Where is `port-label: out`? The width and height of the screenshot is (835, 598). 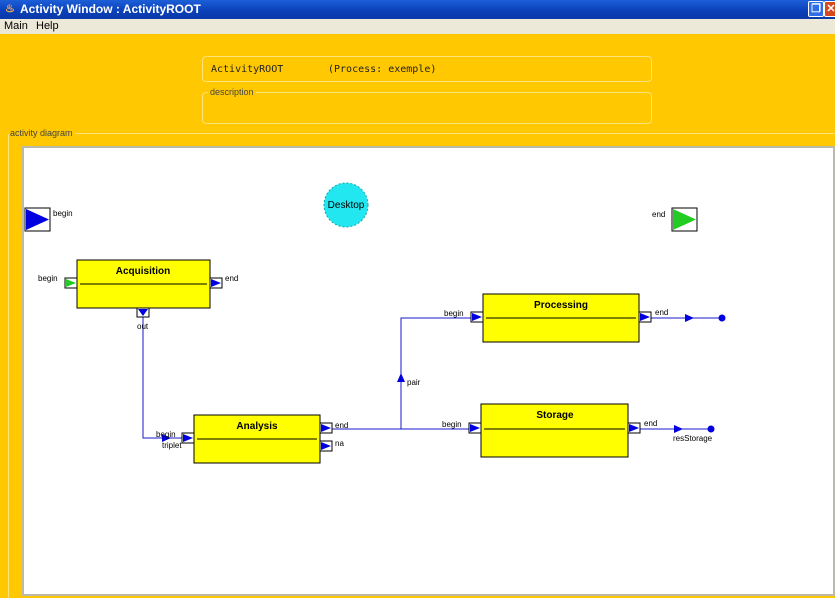 port-label: out is located at coordinates (143, 326).